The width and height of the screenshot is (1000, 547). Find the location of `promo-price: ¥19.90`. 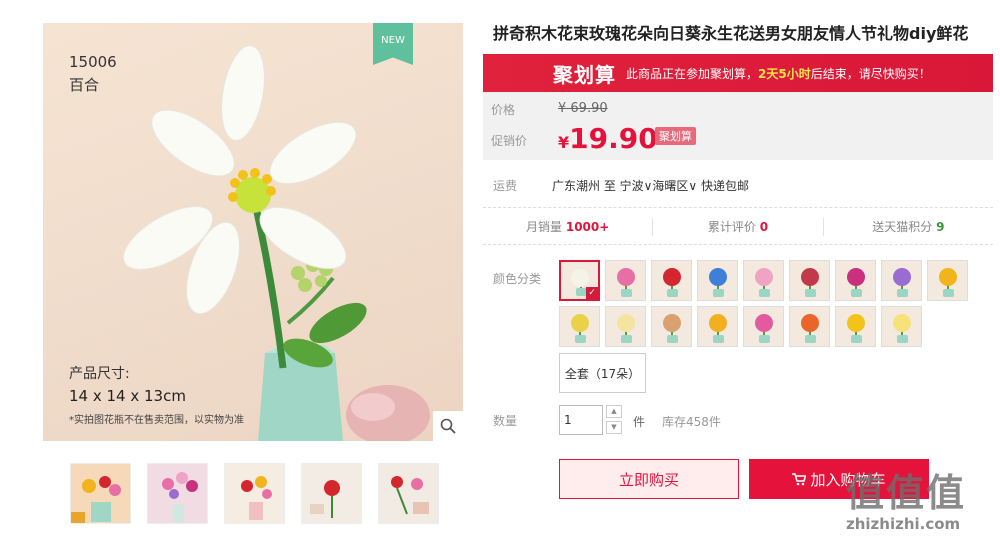

promo-price: ¥19.90 is located at coordinates (608, 138).